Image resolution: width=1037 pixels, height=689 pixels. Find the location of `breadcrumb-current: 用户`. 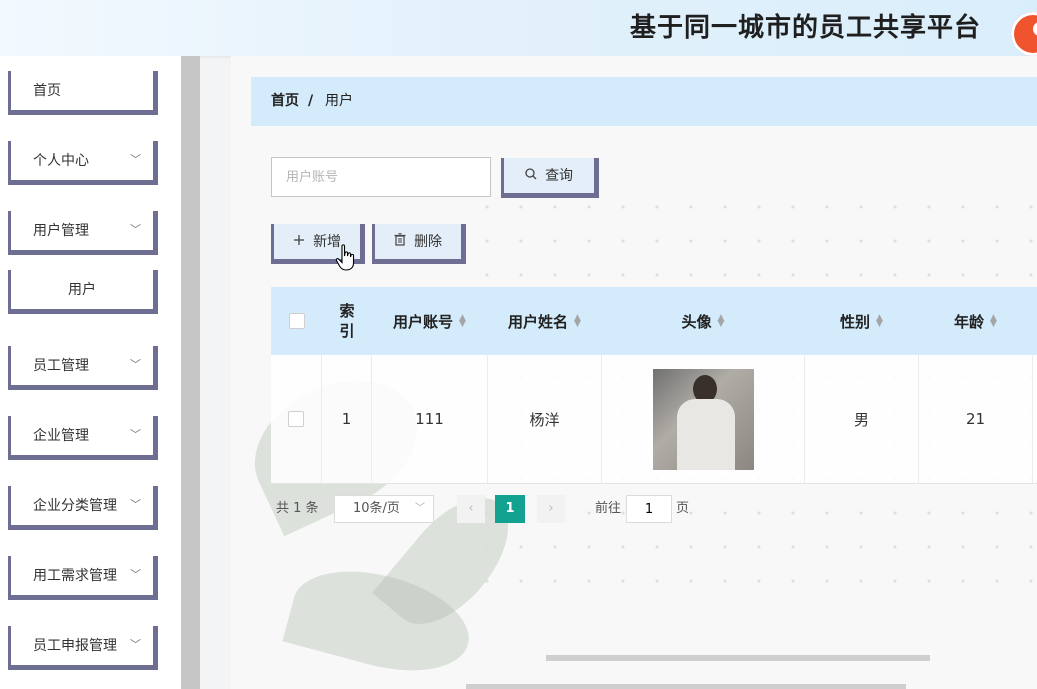

breadcrumb-current: 用户 is located at coordinates (339, 101).